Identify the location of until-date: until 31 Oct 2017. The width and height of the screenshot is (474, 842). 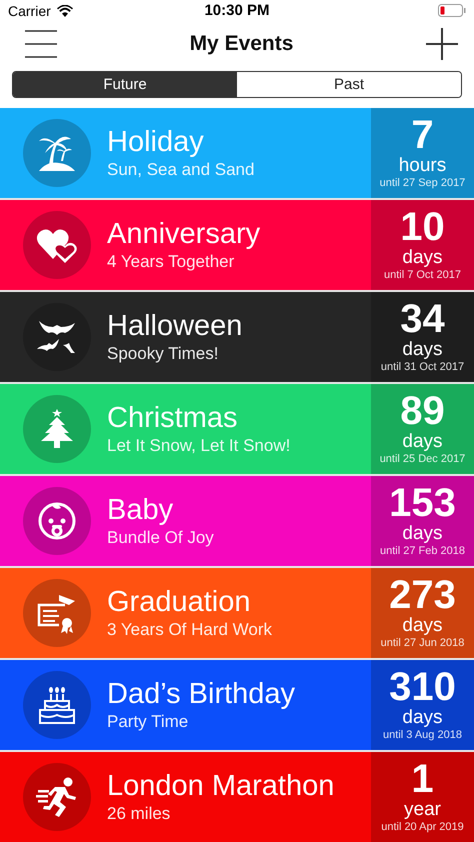
(422, 367).